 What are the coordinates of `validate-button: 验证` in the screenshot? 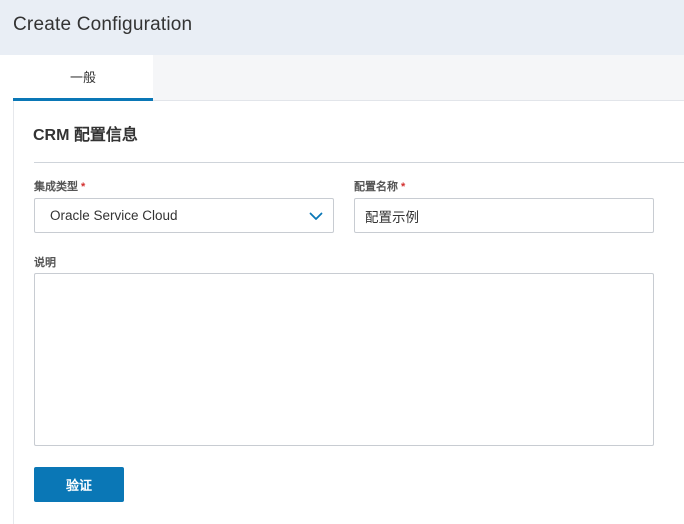 It's located at (79, 484).